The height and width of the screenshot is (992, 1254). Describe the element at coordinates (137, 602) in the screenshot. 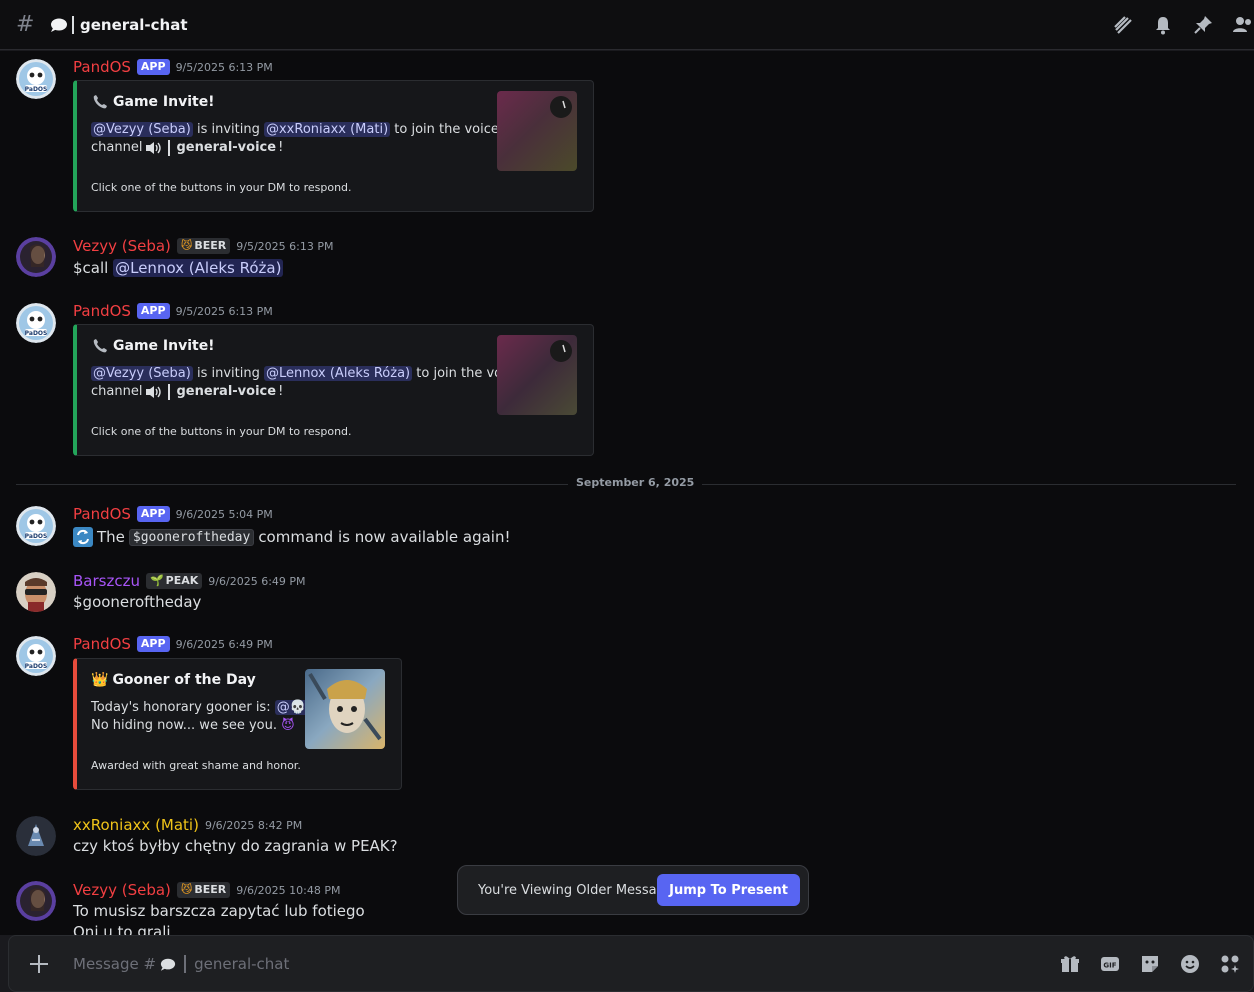

I see `message-content: $gooneroftheday` at that location.